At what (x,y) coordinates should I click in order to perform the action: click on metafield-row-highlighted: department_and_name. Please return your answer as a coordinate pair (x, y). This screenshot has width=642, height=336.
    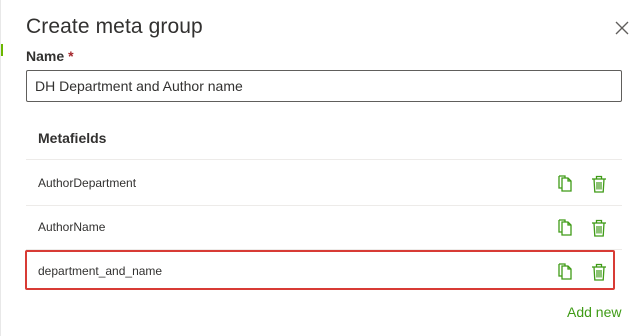
    Looking at the image, I should click on (320, 270).